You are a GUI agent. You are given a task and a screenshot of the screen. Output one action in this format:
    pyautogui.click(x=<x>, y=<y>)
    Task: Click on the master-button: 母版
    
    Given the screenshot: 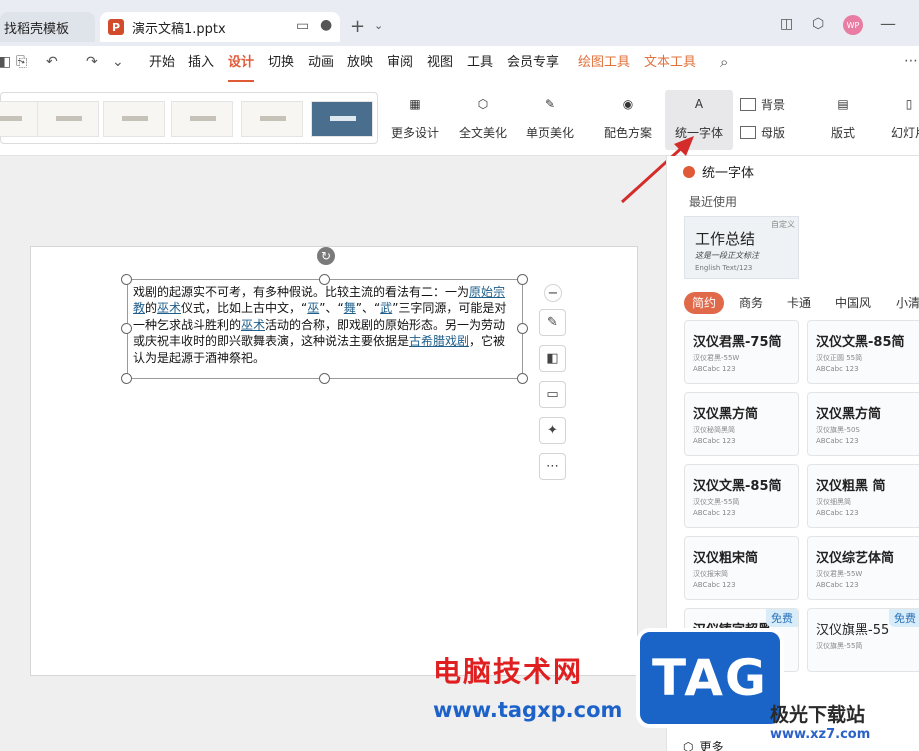 What is the action you would take?
    pyautogui.click(x=762, y=132)
    